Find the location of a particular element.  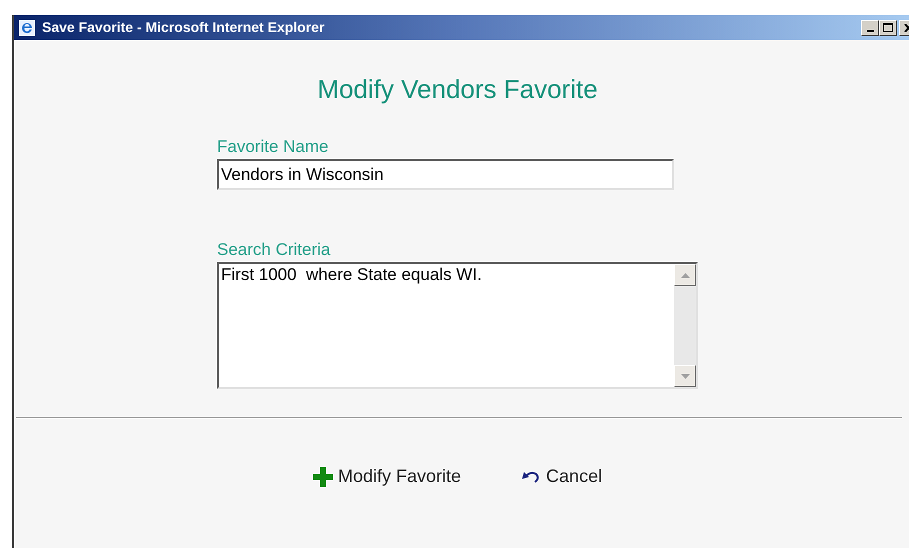

maximize-icon is located at coordinates (888, 28).